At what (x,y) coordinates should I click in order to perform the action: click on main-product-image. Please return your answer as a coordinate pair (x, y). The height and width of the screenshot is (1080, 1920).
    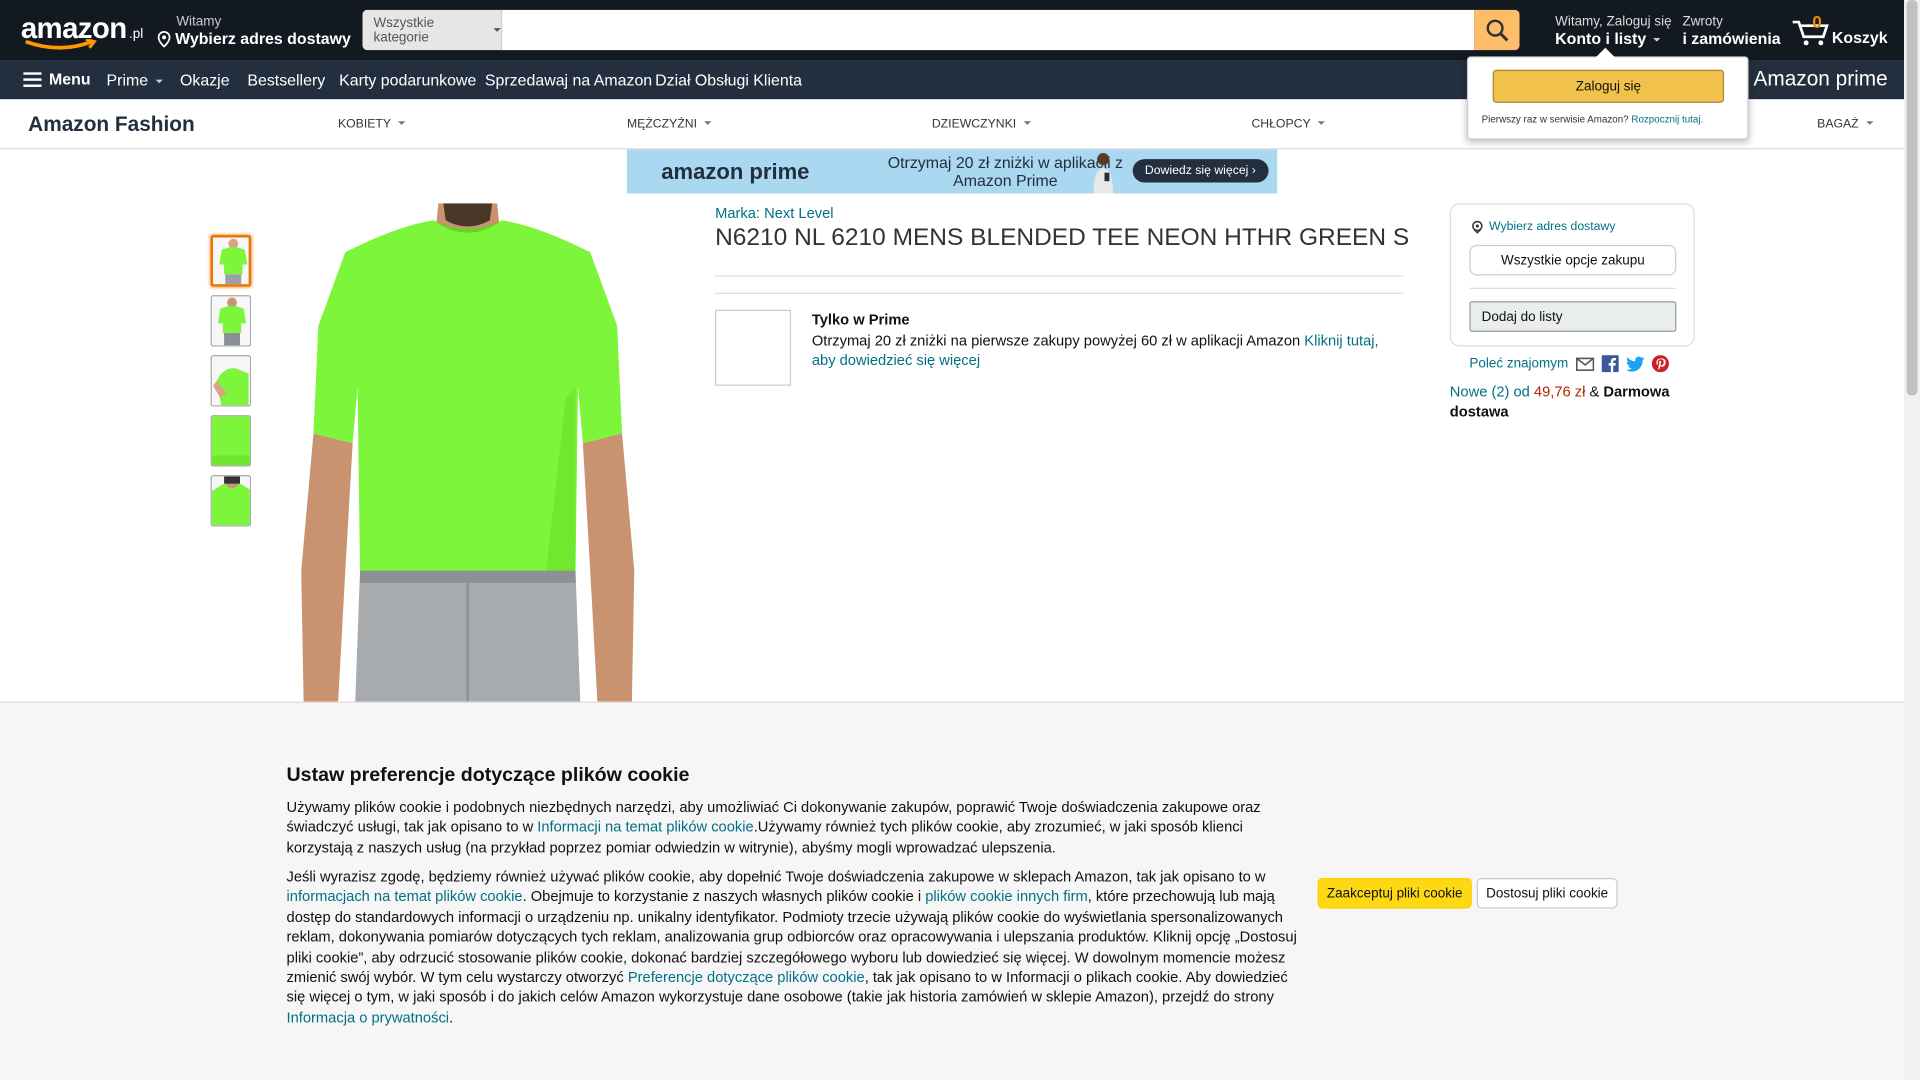
    Looking at the image, I should click on (466, 454).